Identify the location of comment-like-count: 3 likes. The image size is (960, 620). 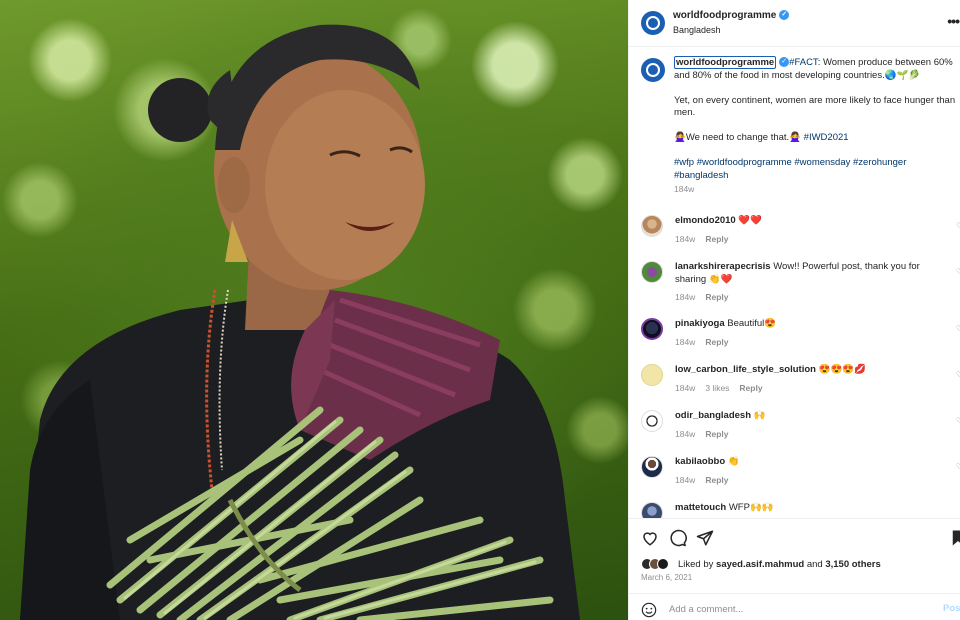
(717, 388).